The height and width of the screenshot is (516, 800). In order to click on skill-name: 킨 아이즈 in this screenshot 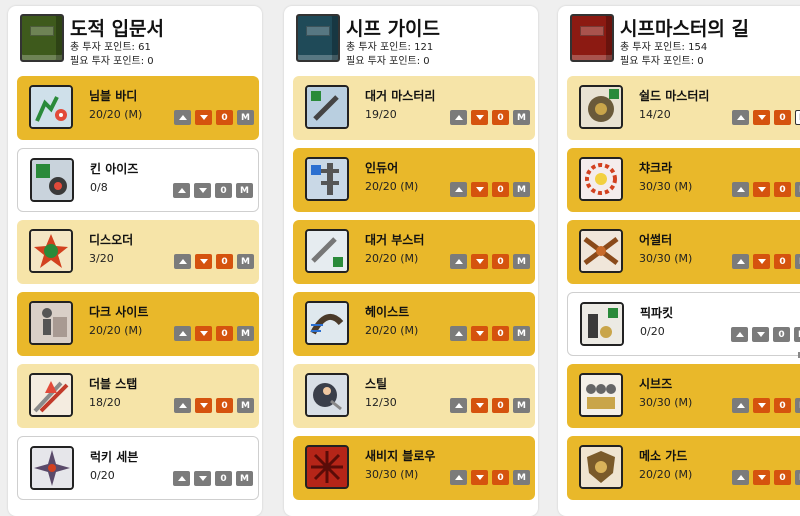, I will do `click(114, 169)`.